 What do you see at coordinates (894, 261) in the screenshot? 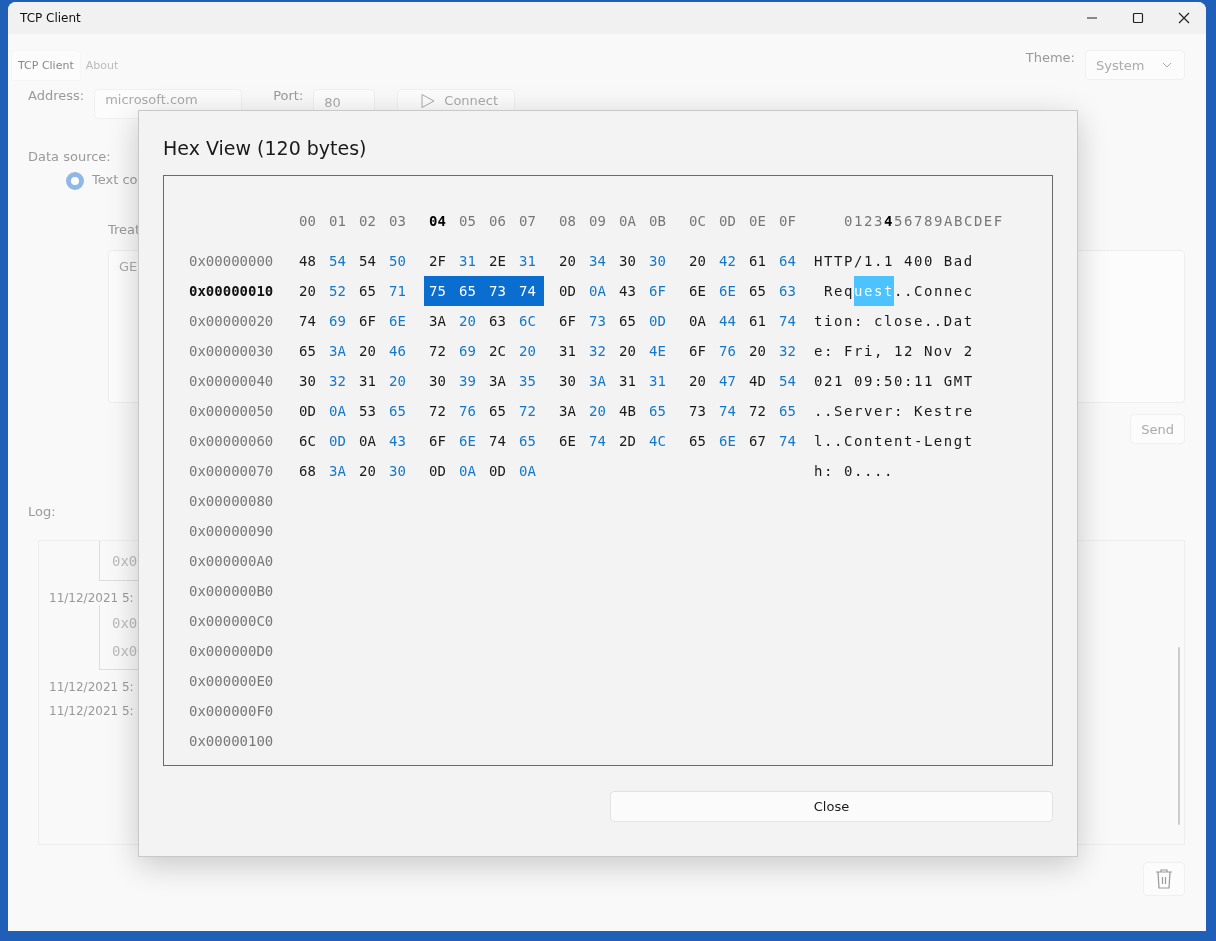
I see `ascii-text: HTTP/1.1 400 Bad` at bounding box center [894, 261].